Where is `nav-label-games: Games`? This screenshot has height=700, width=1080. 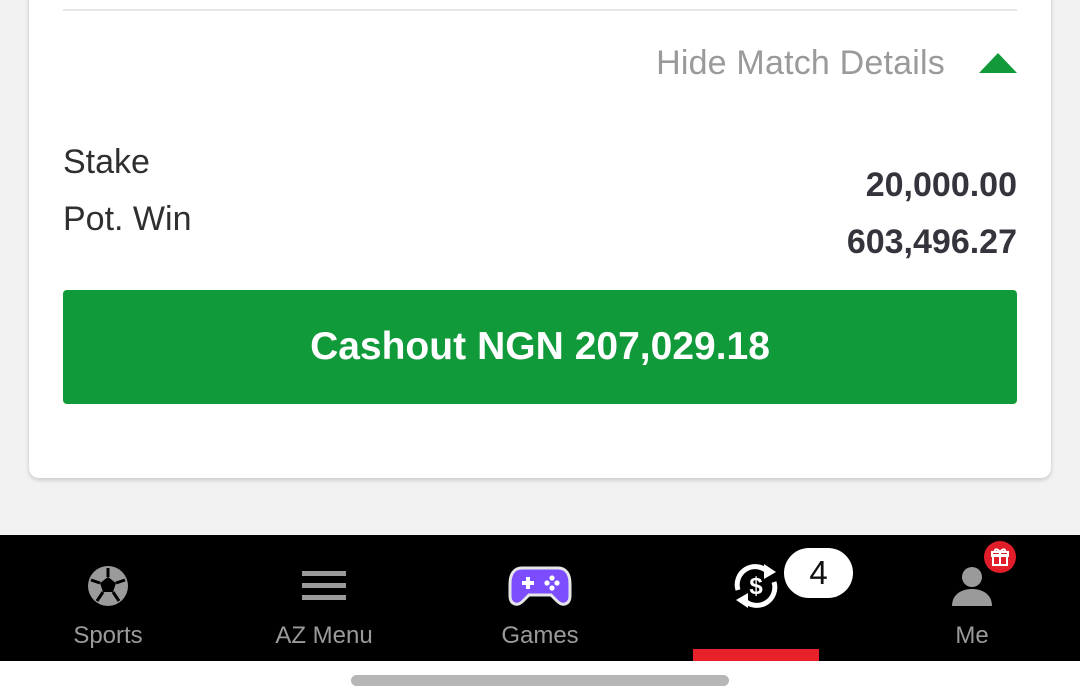
nav-label-games: Games is located at coordinates (540, 635).